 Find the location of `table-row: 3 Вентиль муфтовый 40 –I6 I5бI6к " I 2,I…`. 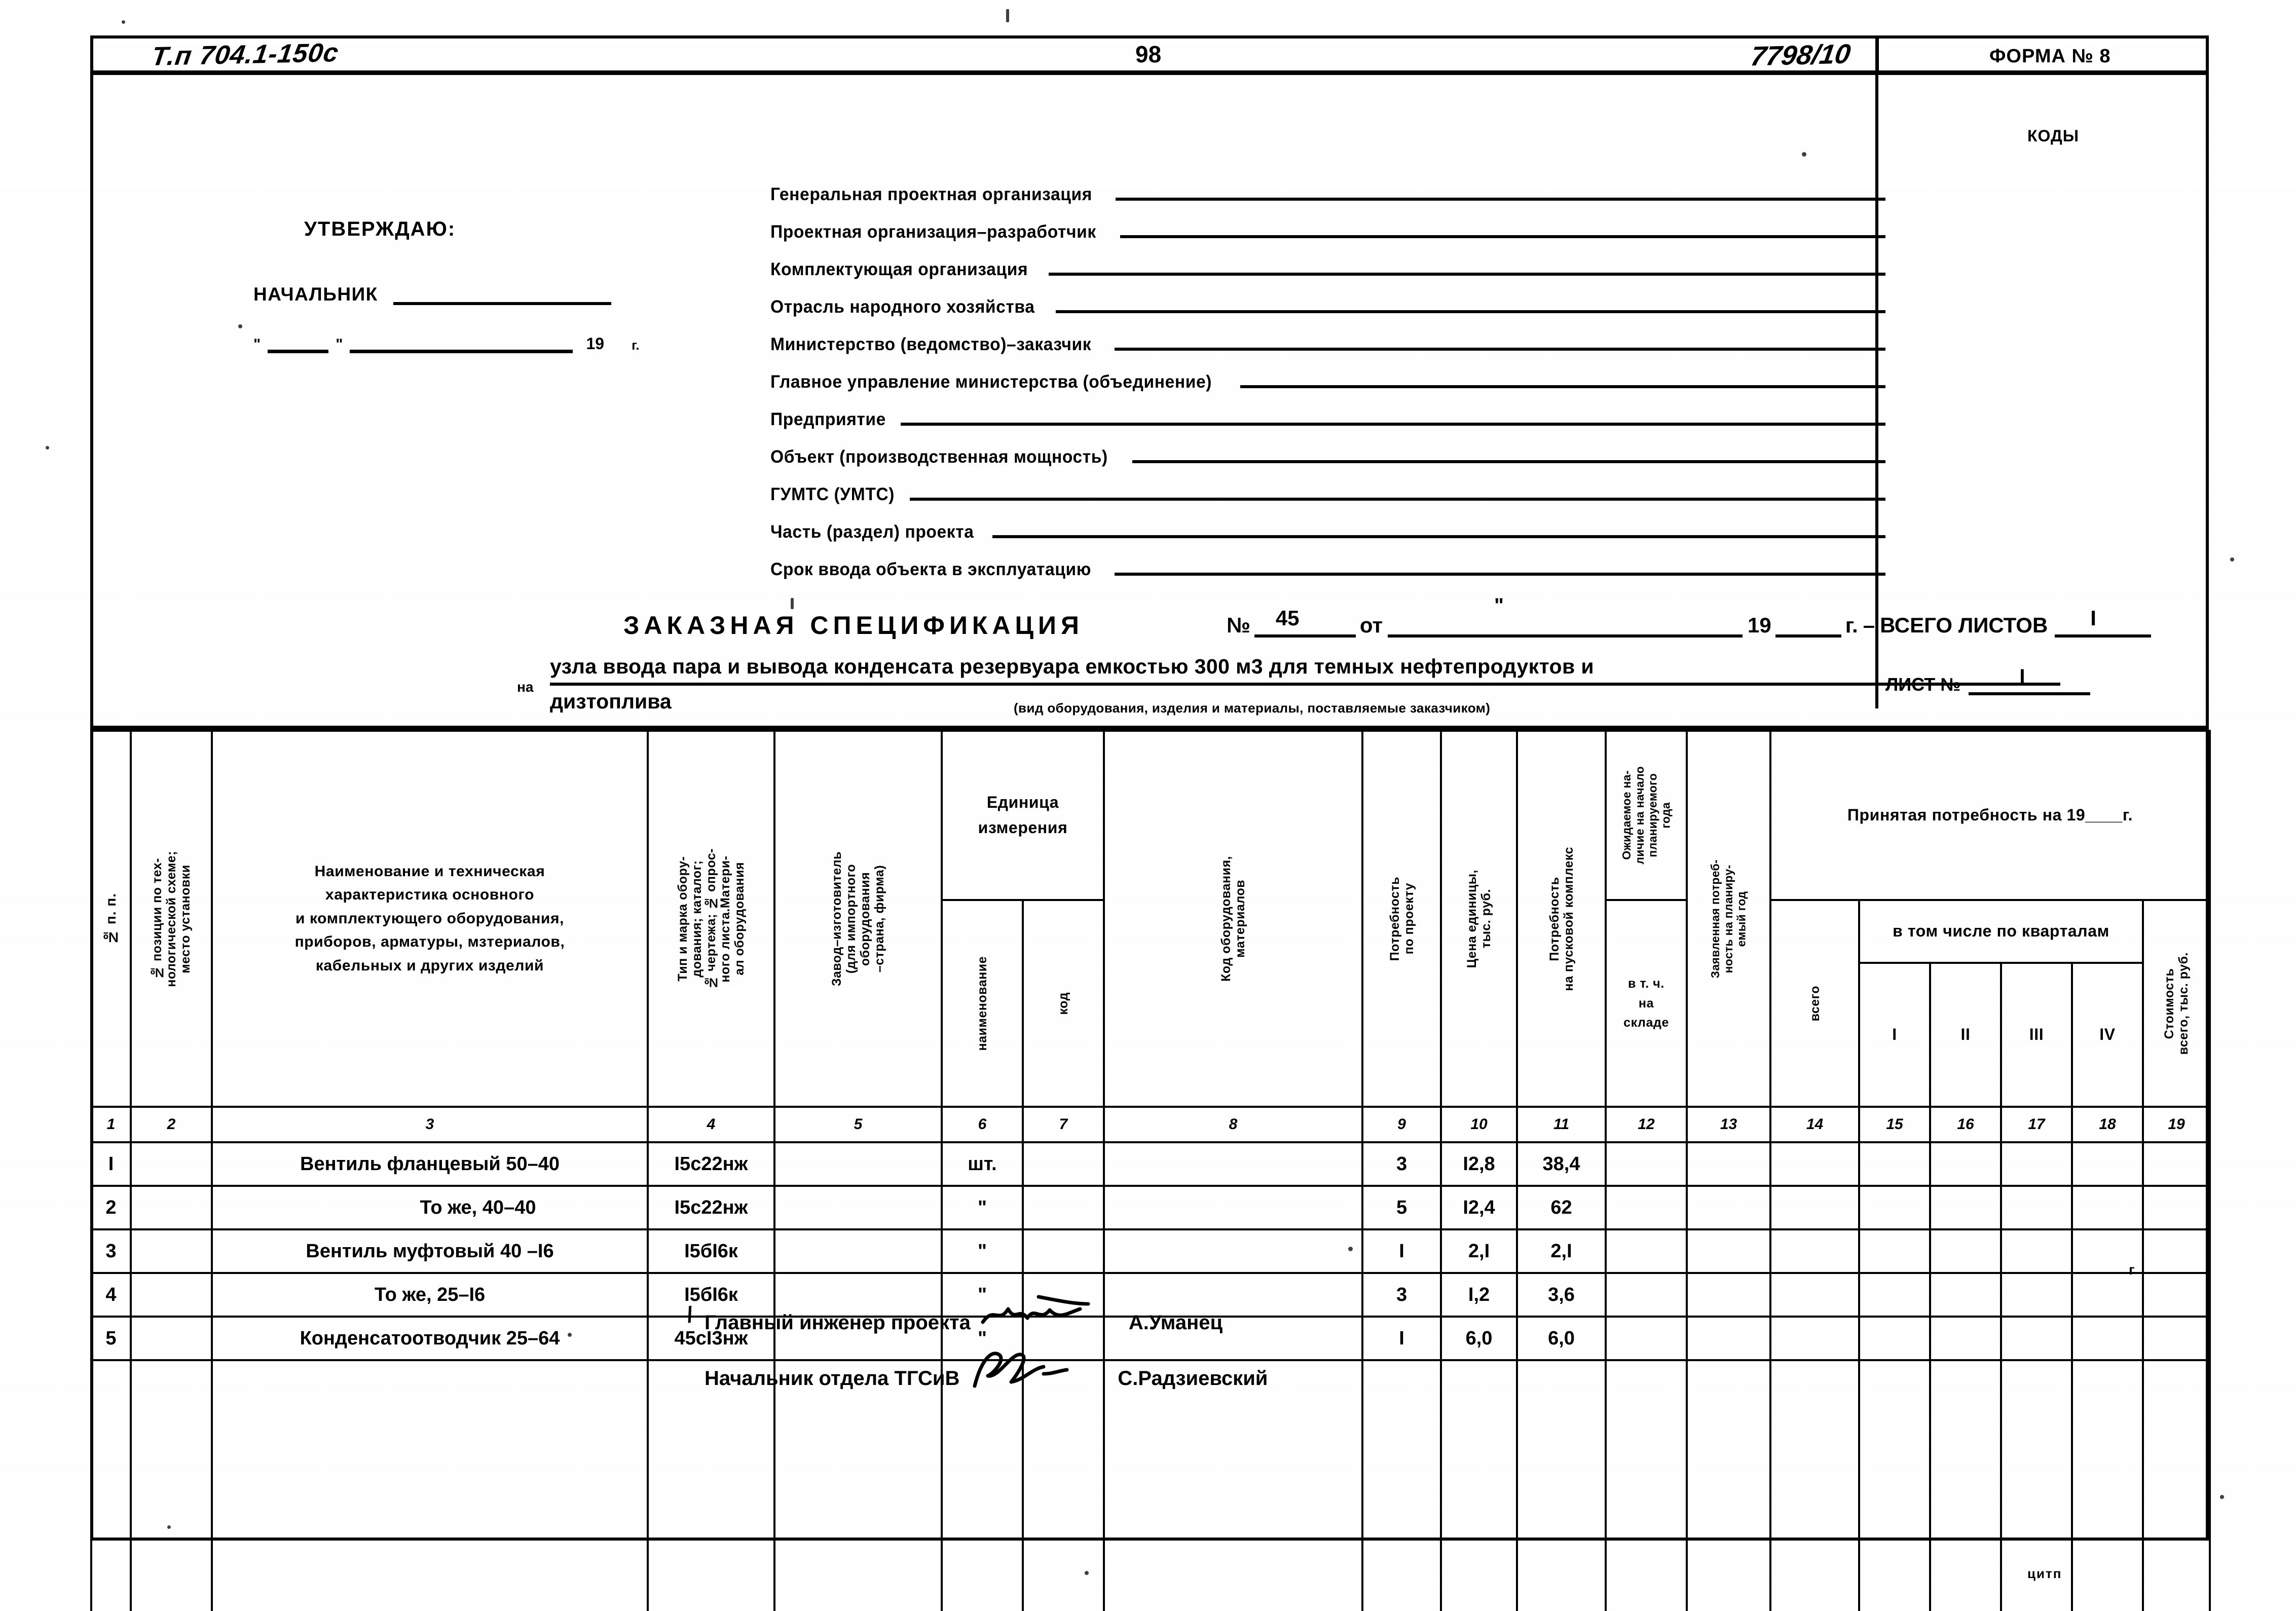

table-row: 3 Вентиль муфтовый 40 –I6 I5бI6к " I 2,I… is located at coordinates (1150, 1251).